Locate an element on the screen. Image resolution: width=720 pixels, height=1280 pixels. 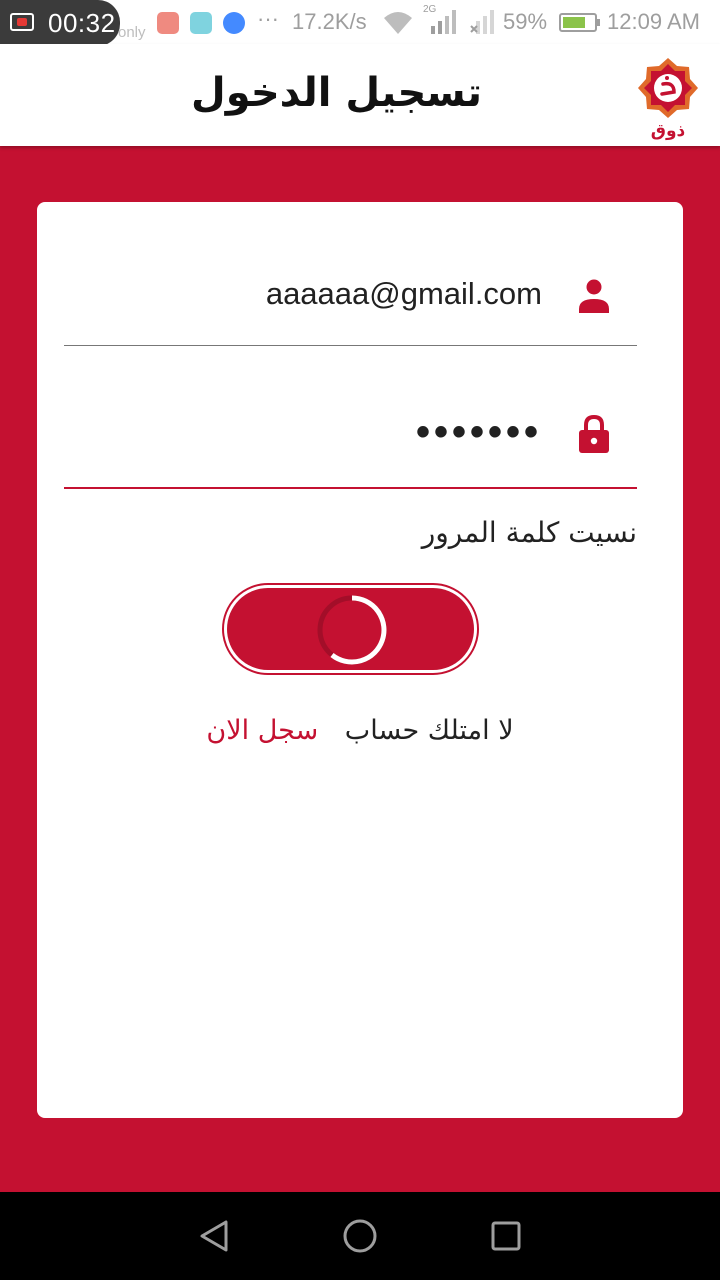
system-navigation-bar is located at coordinates (360, 1236).